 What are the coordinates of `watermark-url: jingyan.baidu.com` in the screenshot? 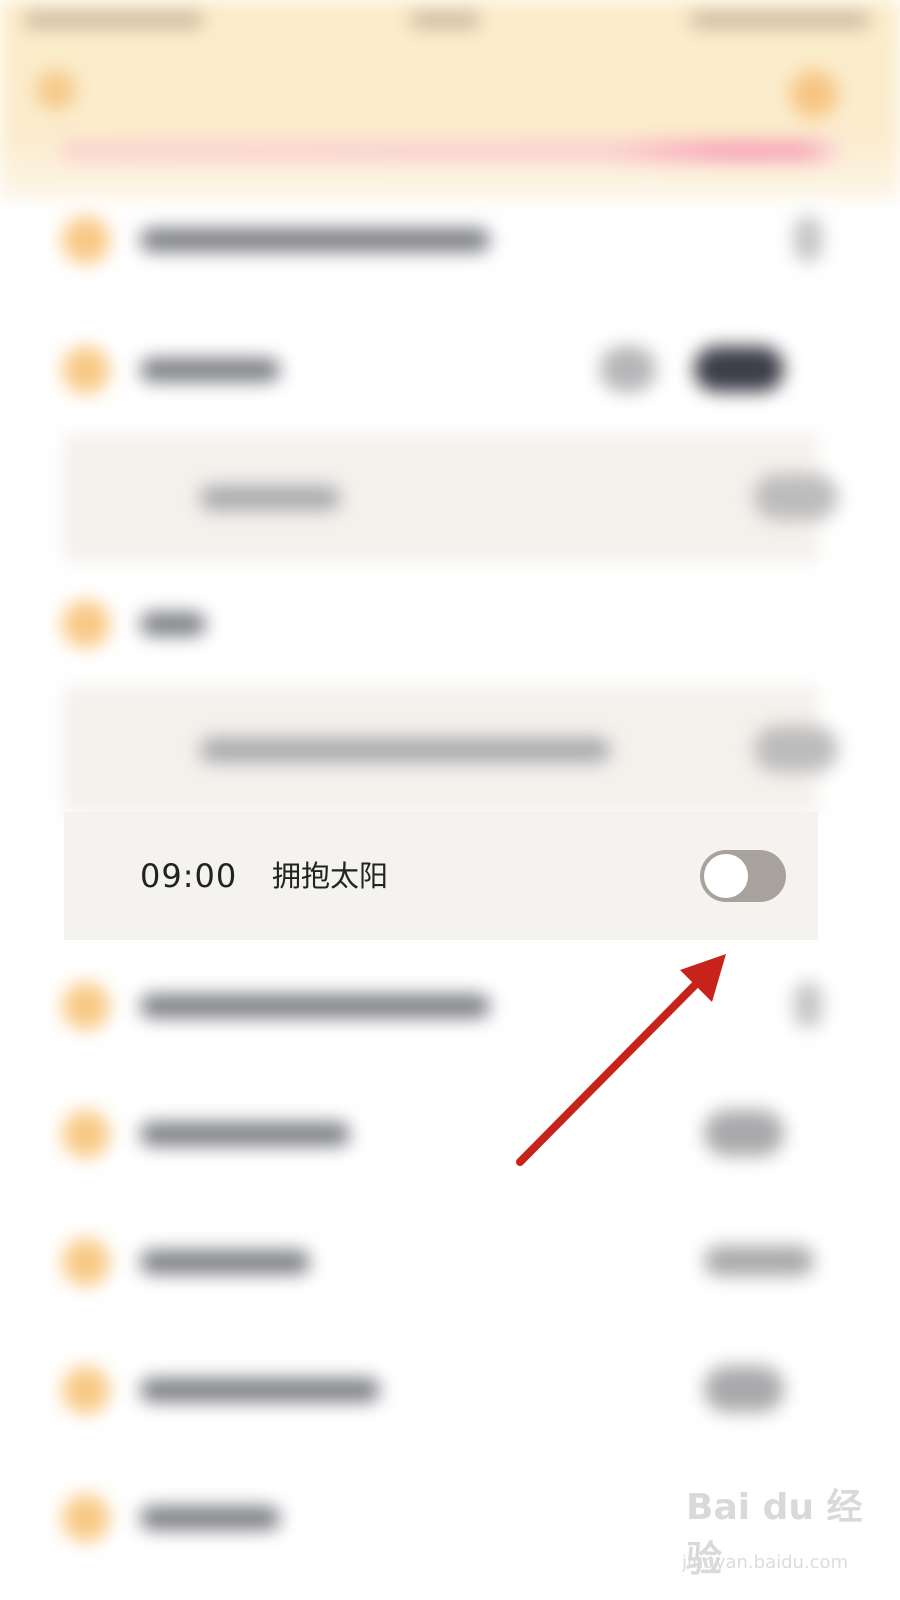 It's located at (765, 1562).